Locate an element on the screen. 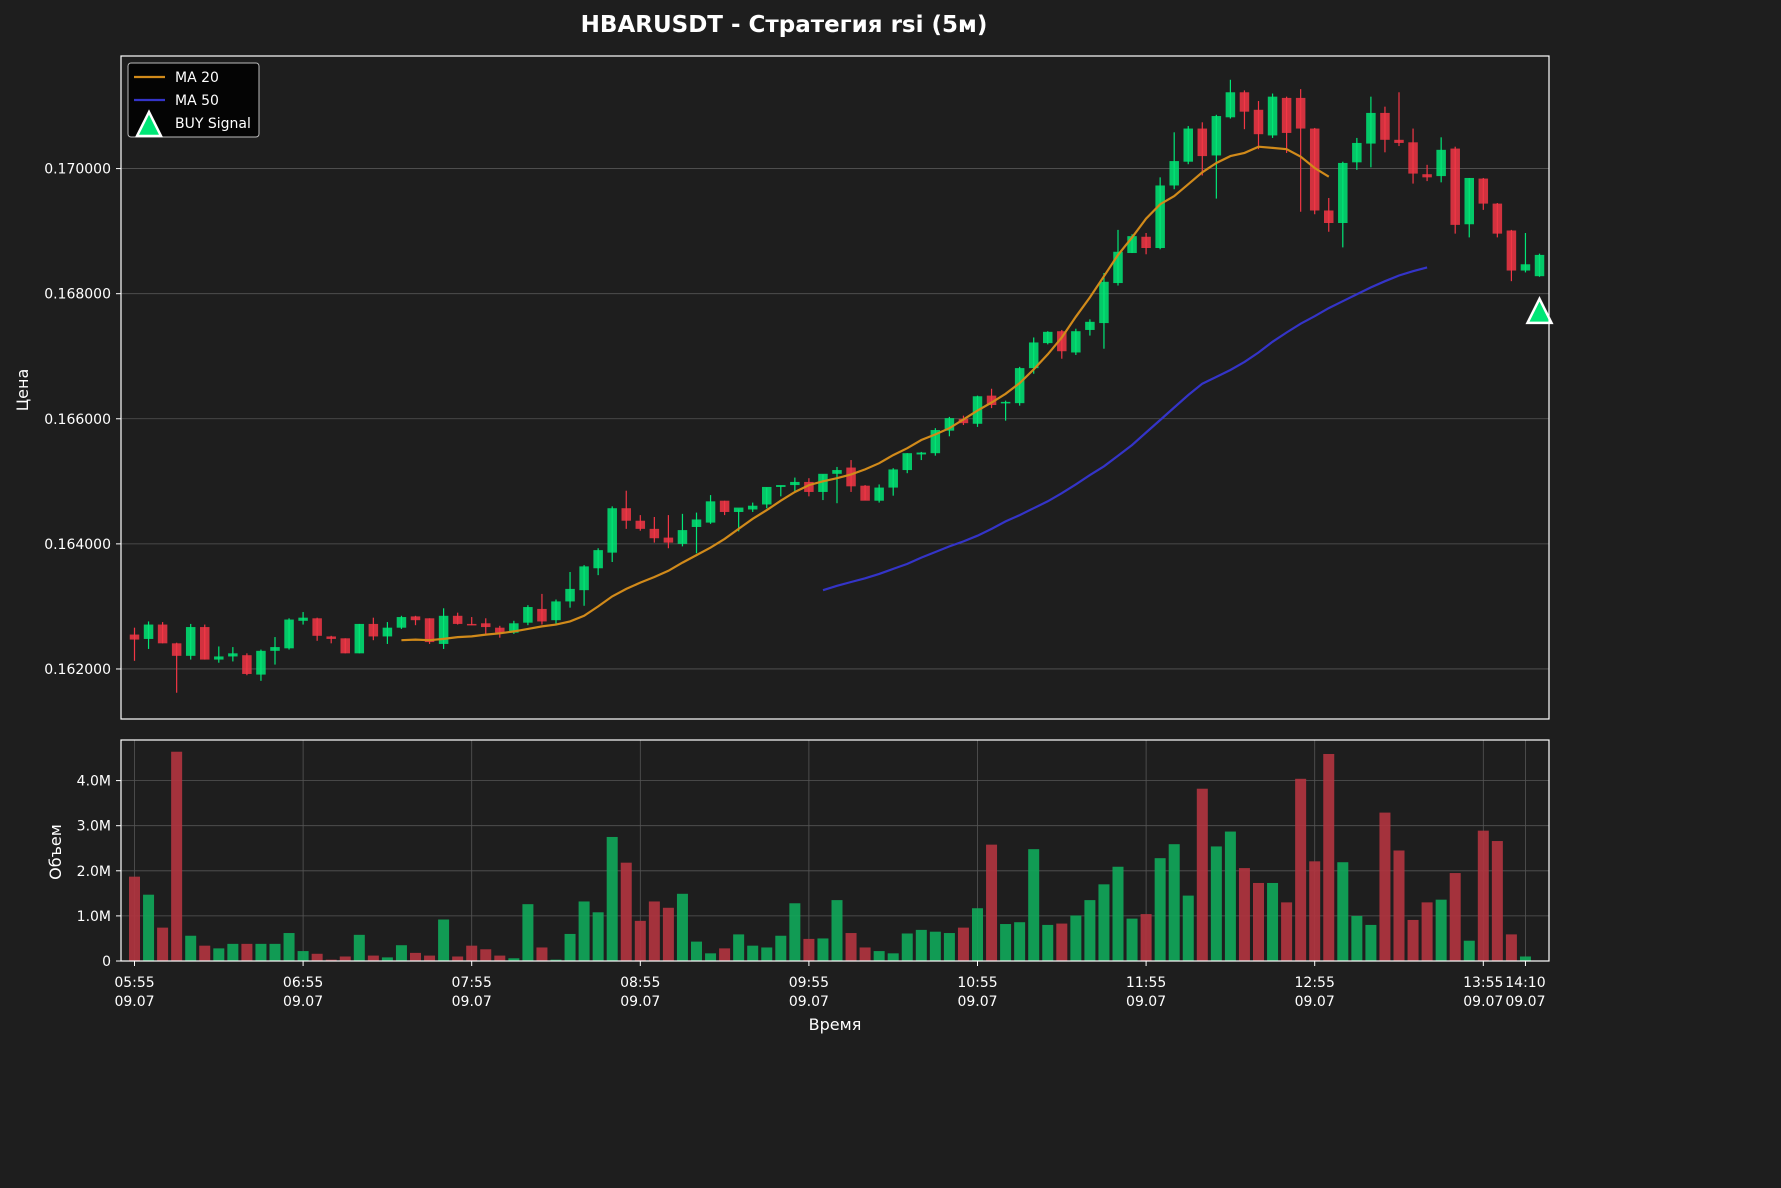 The width and height of the screenshot is (1781, 1188). volume-tick-label: 0 is located at coordinates (106, 962).